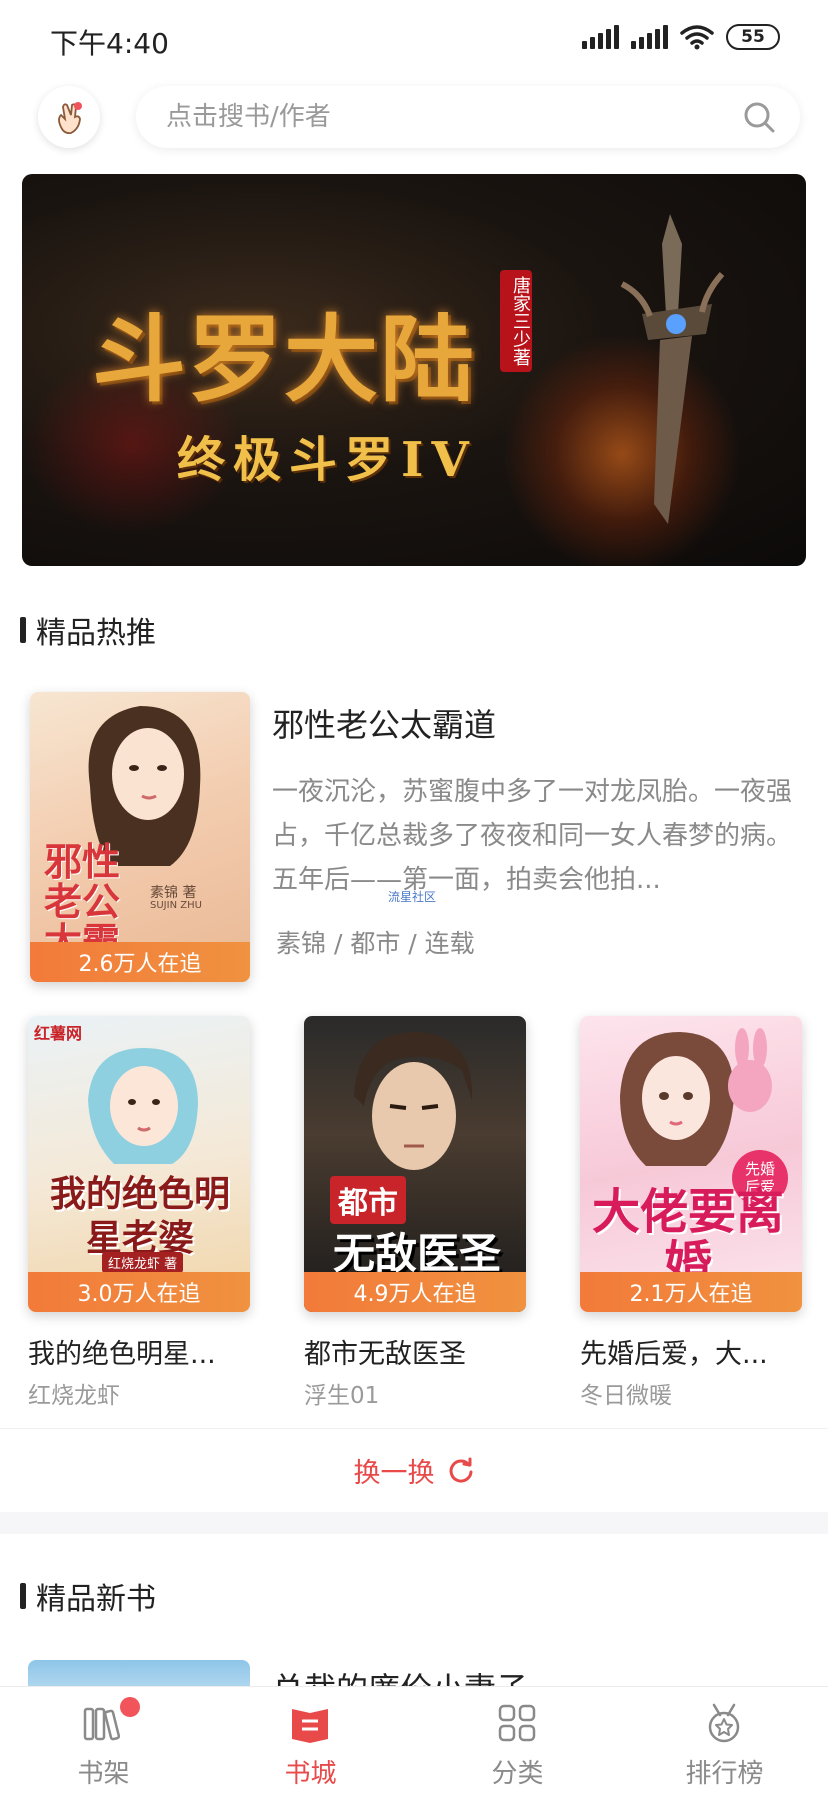  Describe the element at coordinates (327, 460) in the screenshot. I see `banner-subtitle: 终极斗罗IV` at that location.